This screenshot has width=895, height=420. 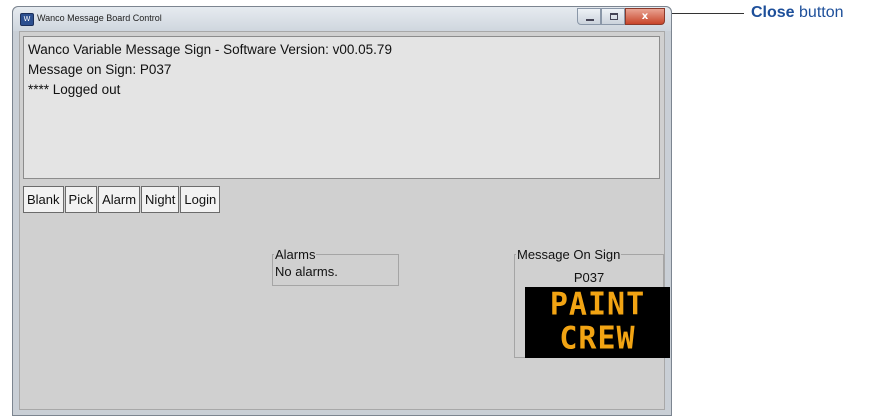 I want to click on sign-message-code: P037, so click(x=589, y=277).